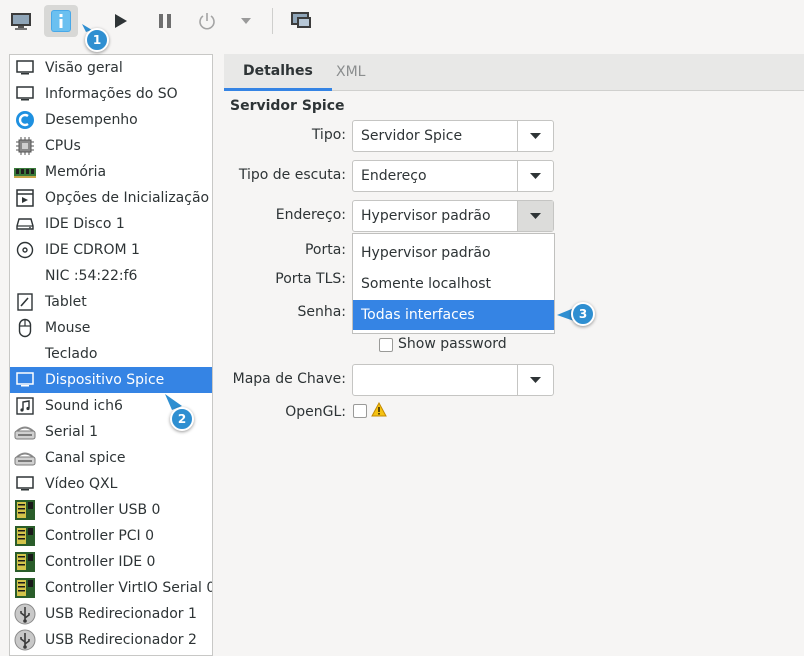 The height and width of the screenshot is (656, 804). What do you see at coordinates (182, 419) in the screenshot?
I see `callout-2: 2` at bounding box center [182, 419].